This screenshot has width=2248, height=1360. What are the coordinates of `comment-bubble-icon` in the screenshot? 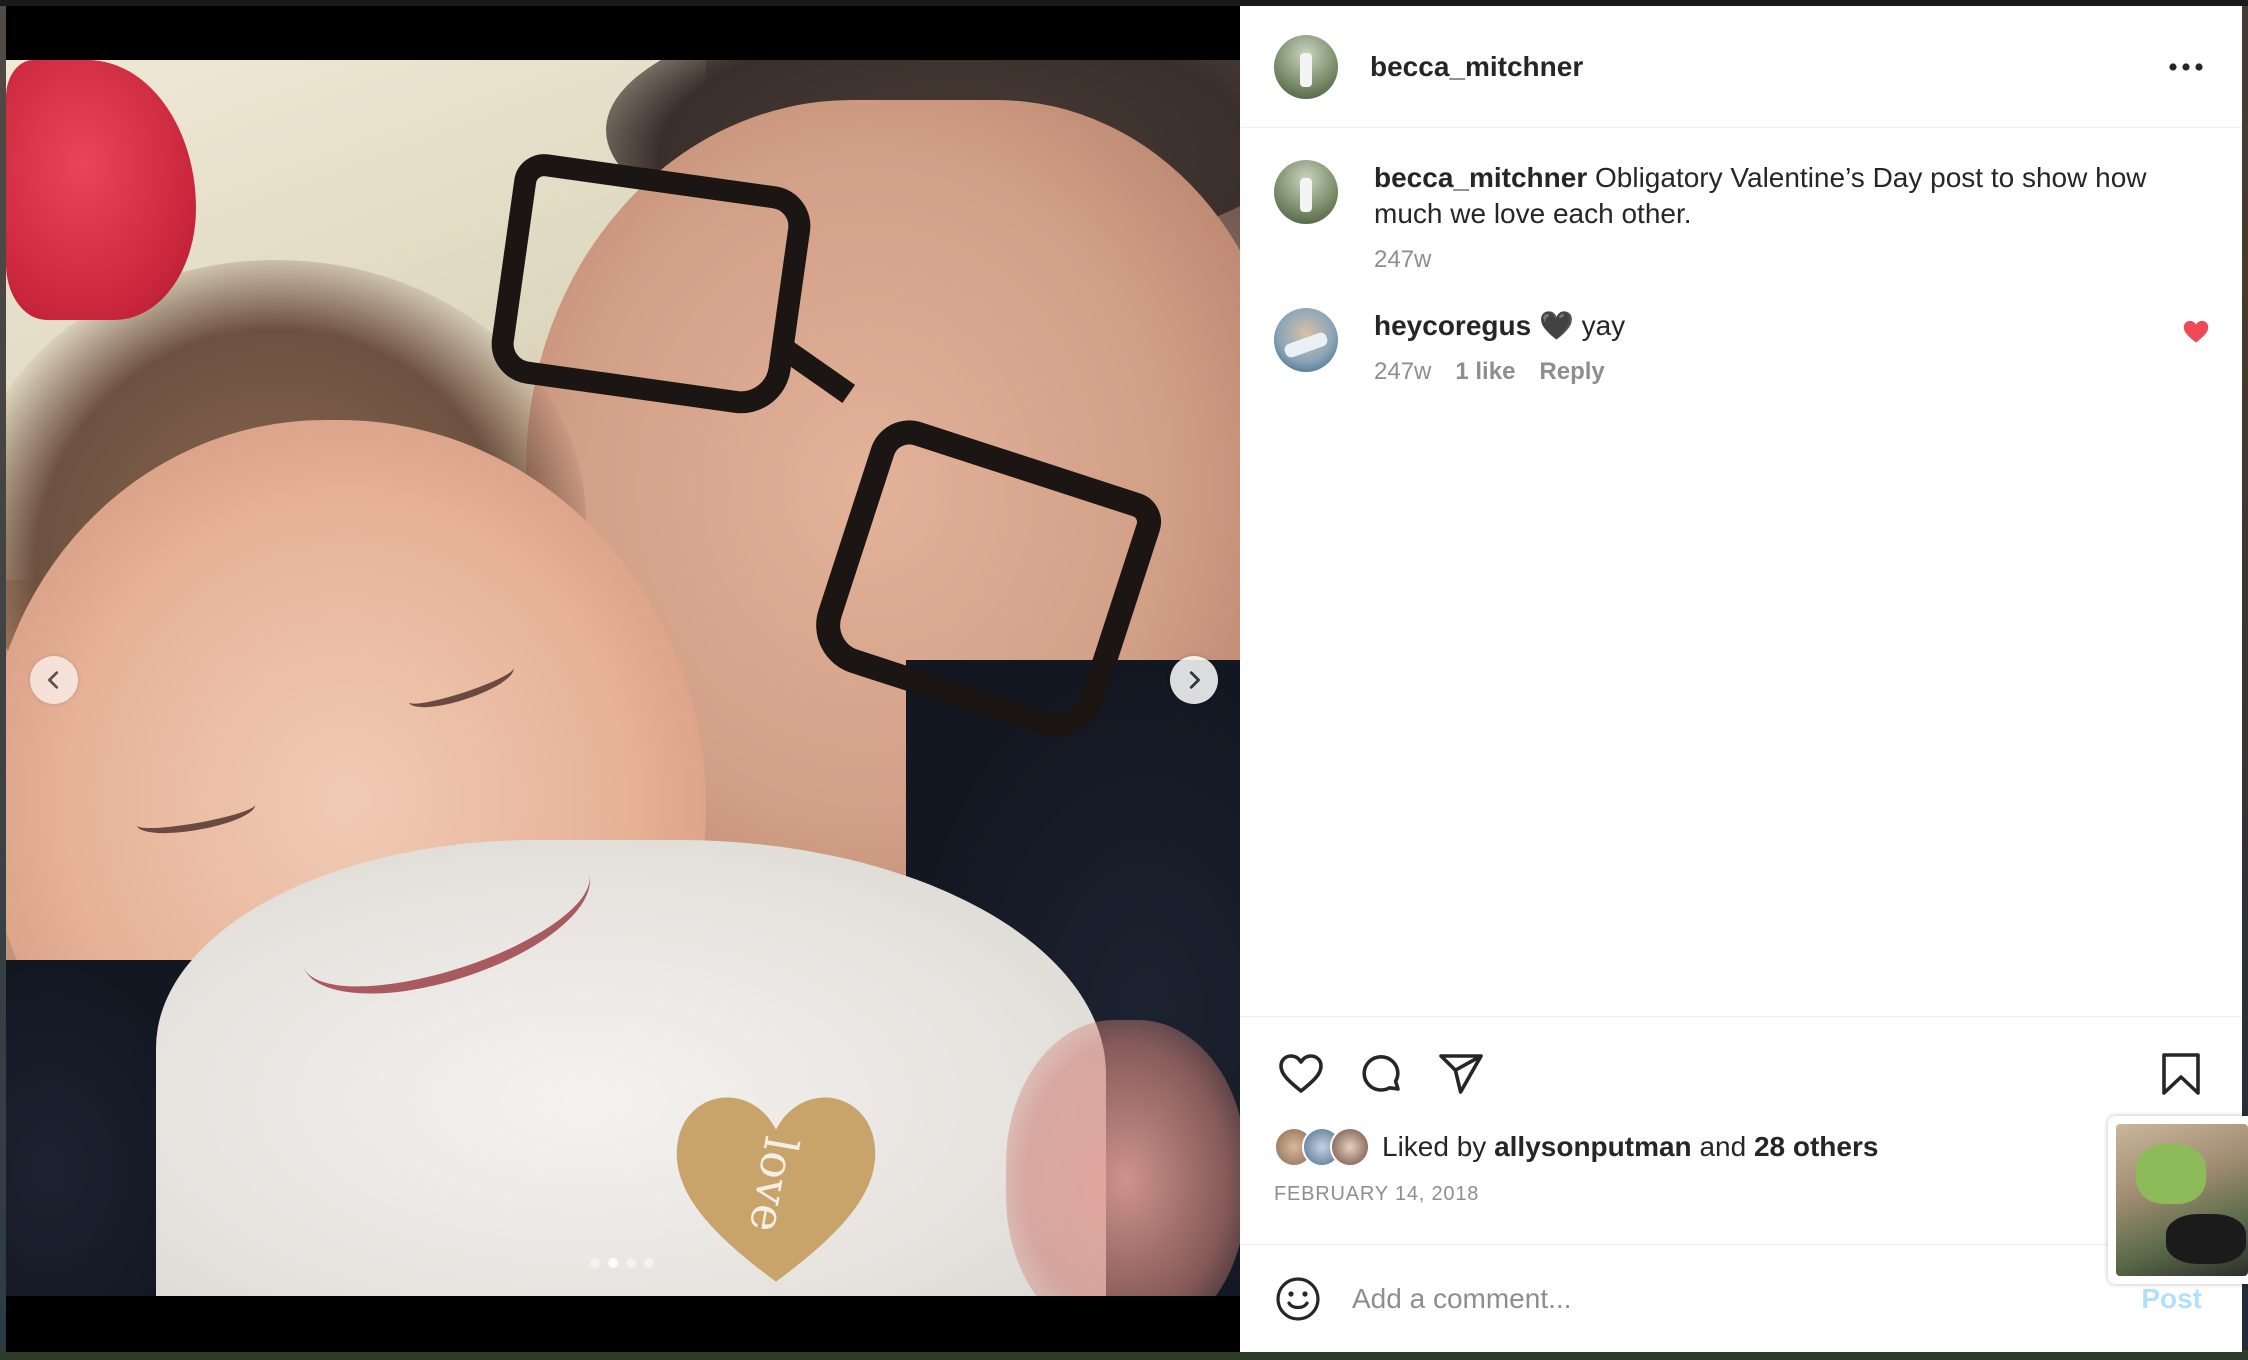 It's located at (1381, 1073).